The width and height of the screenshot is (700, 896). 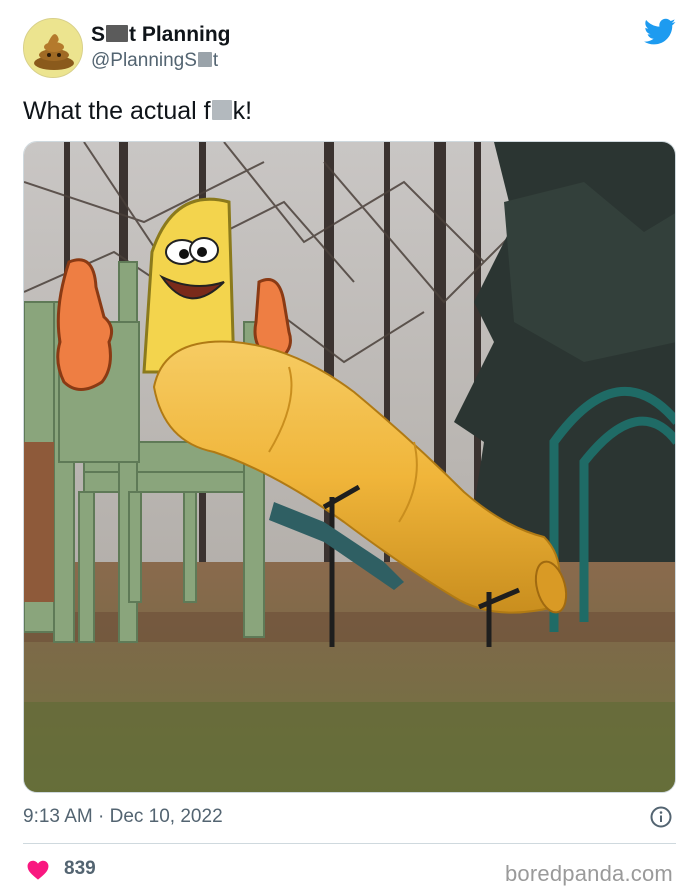 I want to click on like-count: 839, so click(x=80, y=869).